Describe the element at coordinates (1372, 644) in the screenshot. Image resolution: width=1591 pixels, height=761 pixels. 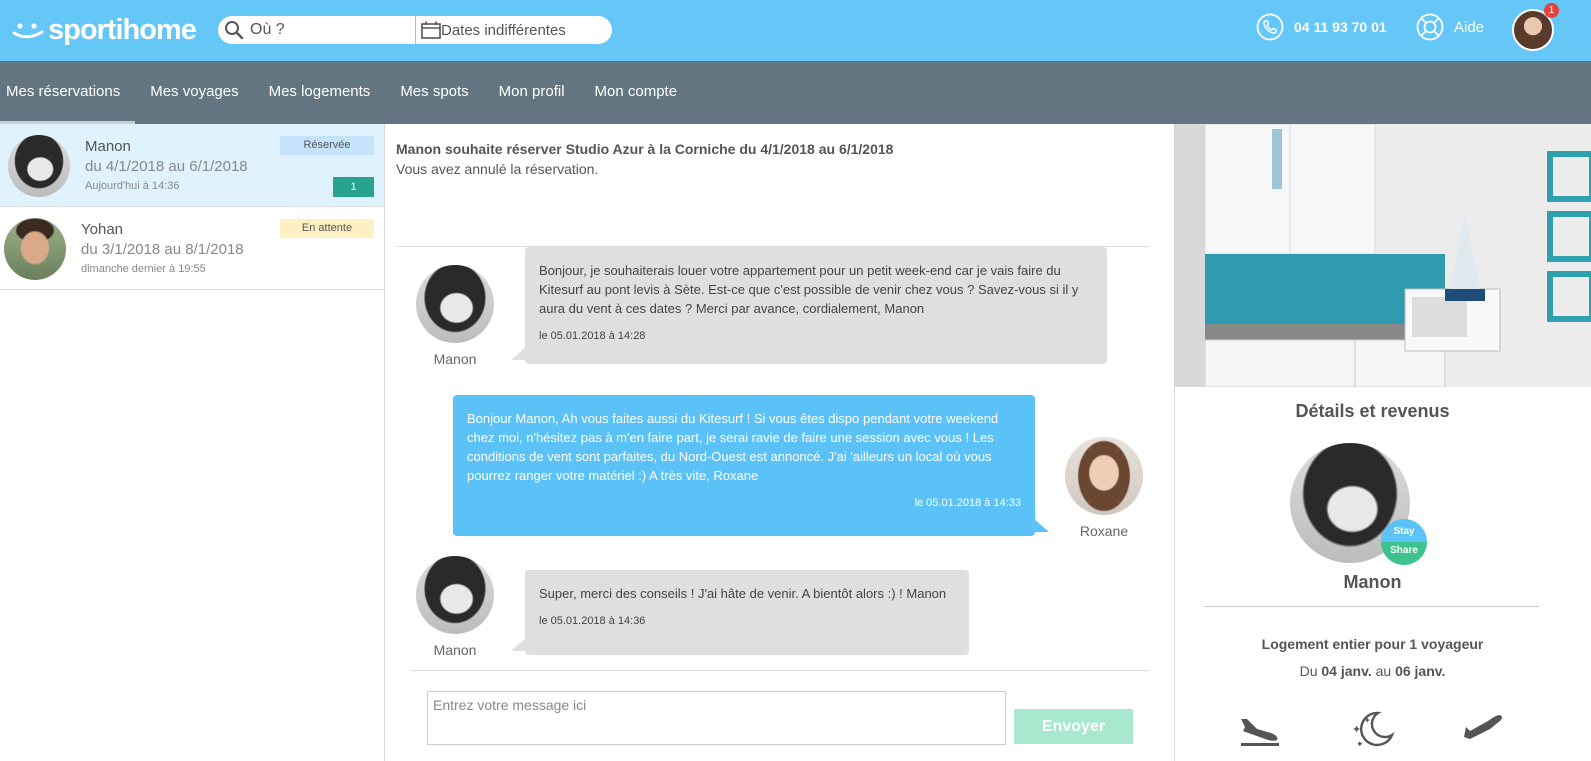
I see `stay-type: Logement entier pour 1 voyageur` at that location.